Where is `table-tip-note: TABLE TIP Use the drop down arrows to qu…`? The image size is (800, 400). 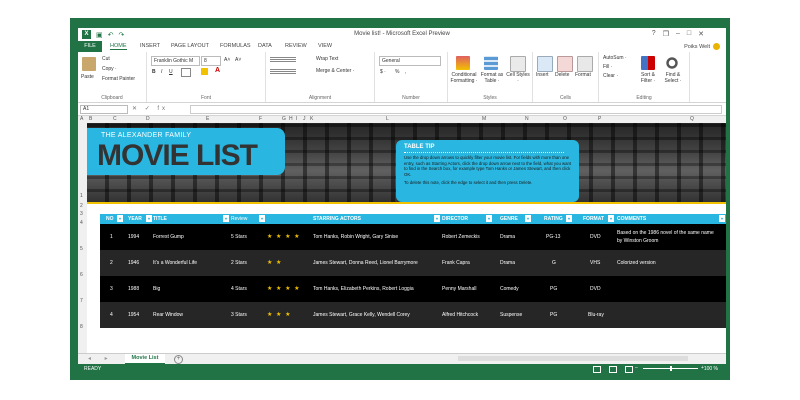
table-tip-note: TABLE TIP Use the drop down arrows to qu… is located at coordinates (487, 171).